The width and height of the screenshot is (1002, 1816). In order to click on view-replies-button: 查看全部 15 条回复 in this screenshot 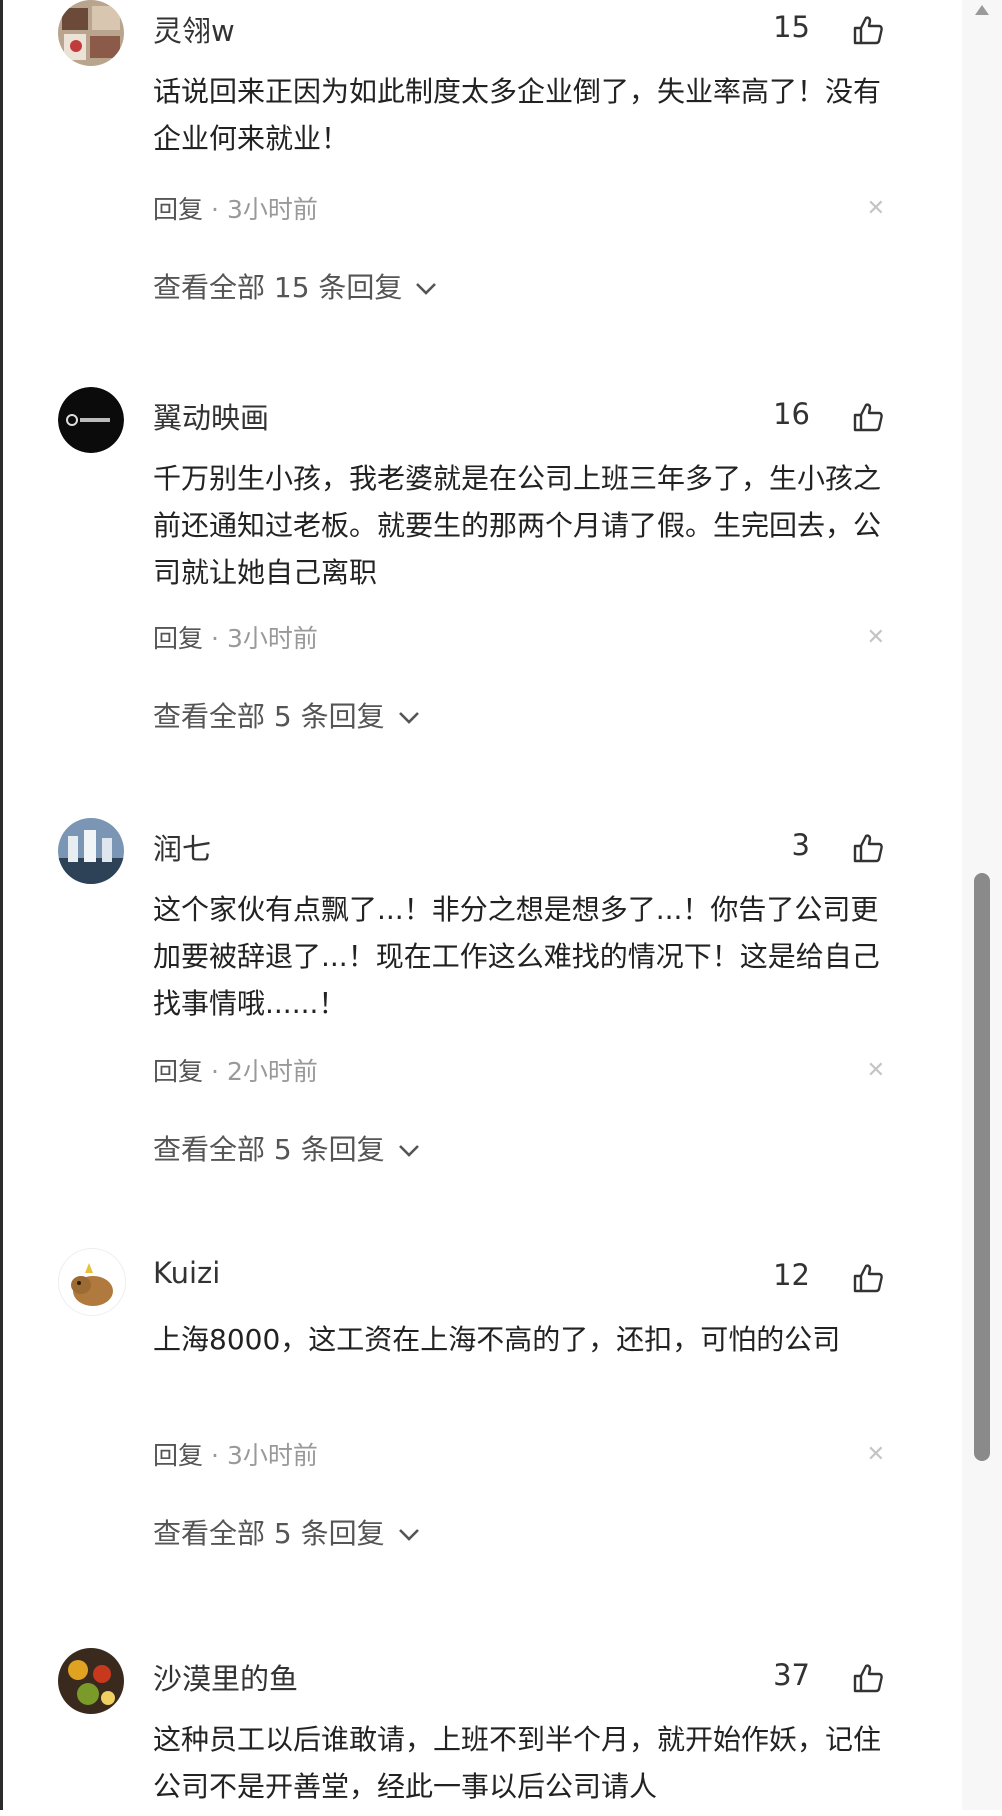, I will do `click(295, 286)`.